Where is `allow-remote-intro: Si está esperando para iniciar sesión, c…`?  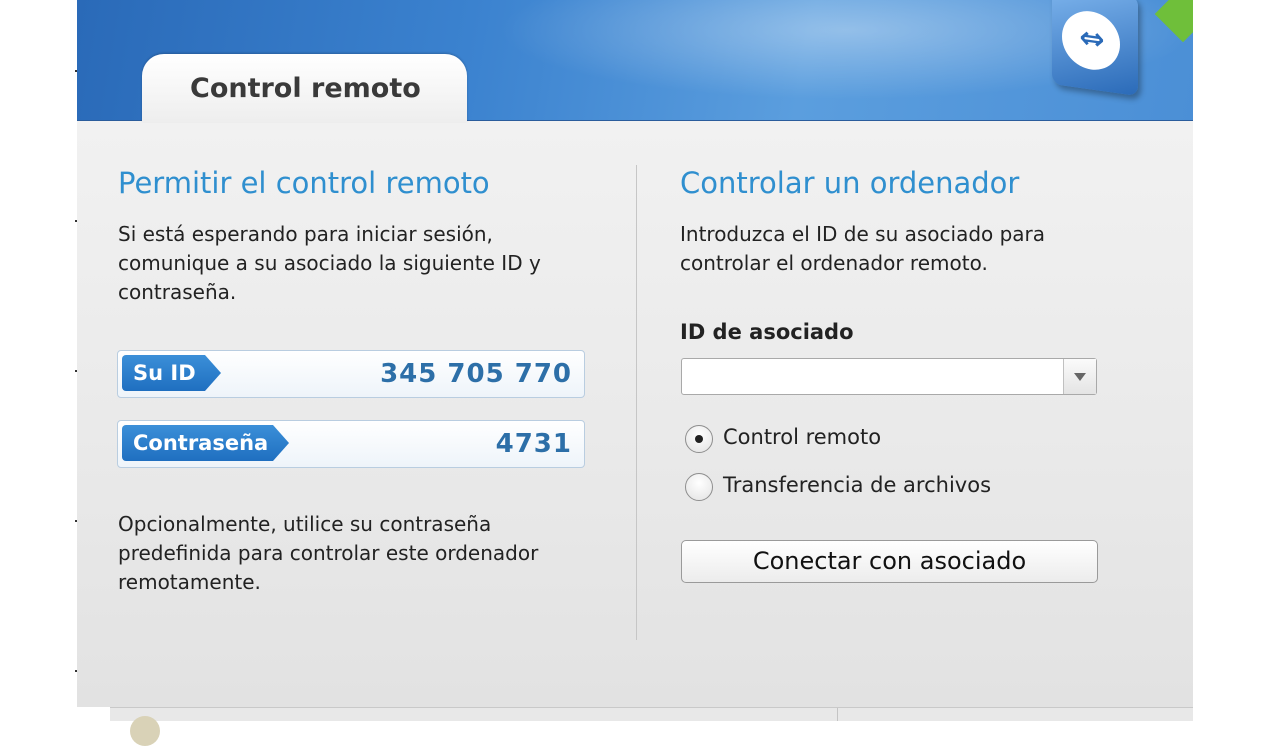 allow-remote-intro: Si está esperando para iniciar sesión, c… is located at coordinates (329, 263).